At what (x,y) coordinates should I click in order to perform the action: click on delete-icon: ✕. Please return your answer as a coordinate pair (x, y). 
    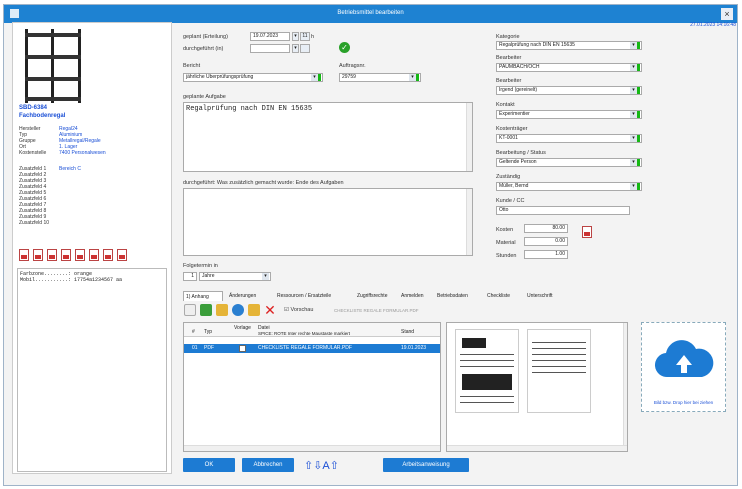
    Looking at the image, I should click on (270, 310).